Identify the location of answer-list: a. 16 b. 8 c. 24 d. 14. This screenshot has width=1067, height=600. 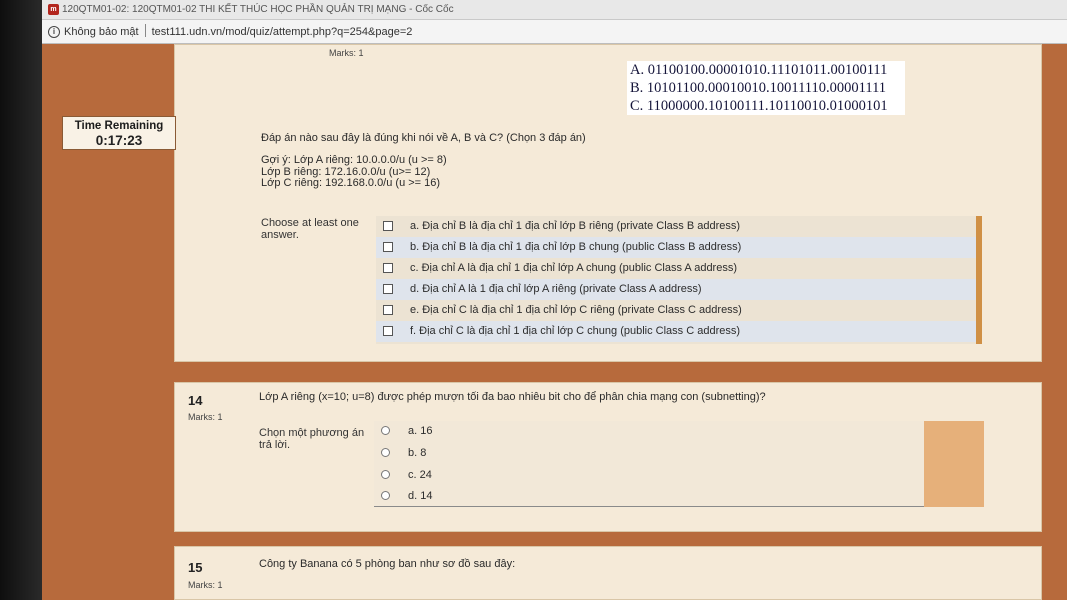
(679, 464).